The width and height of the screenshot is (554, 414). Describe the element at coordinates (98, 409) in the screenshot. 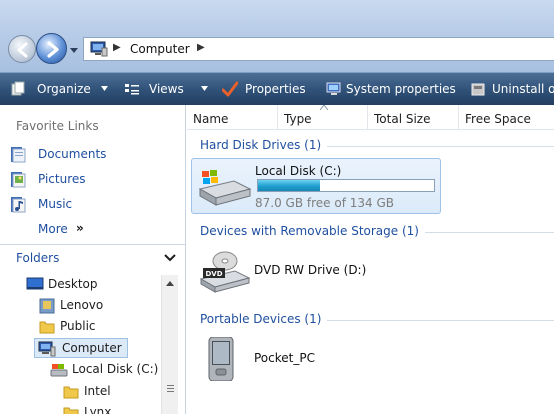

I see `tree-item-label: Lynx` at that location.